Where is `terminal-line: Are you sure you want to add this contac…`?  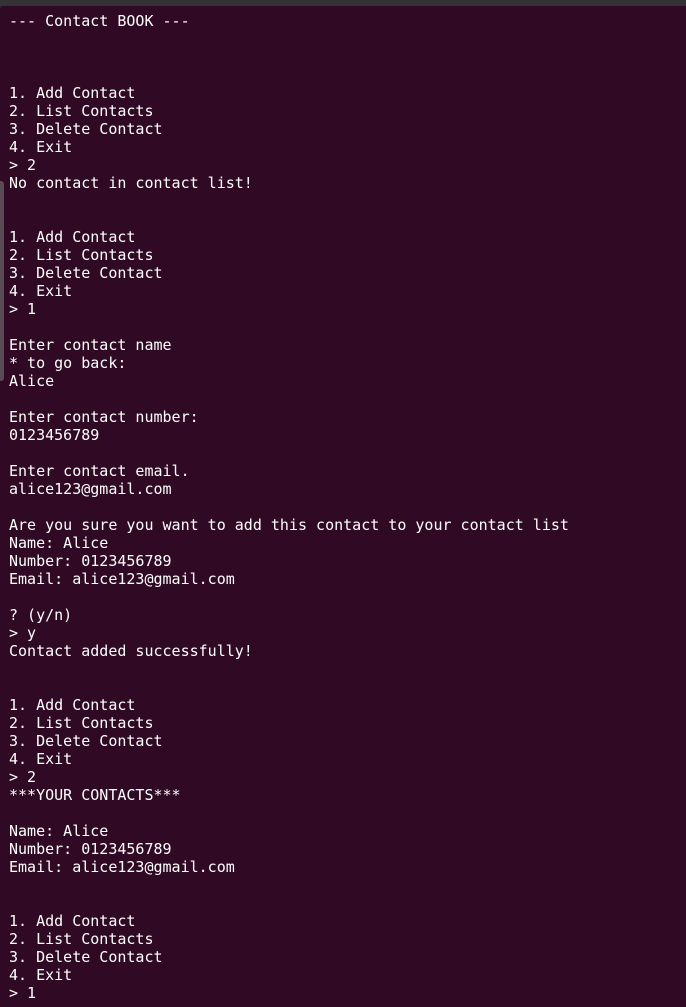 terminal-line: Are you sure you want to add this contac… is located at coordinates (289, 525).